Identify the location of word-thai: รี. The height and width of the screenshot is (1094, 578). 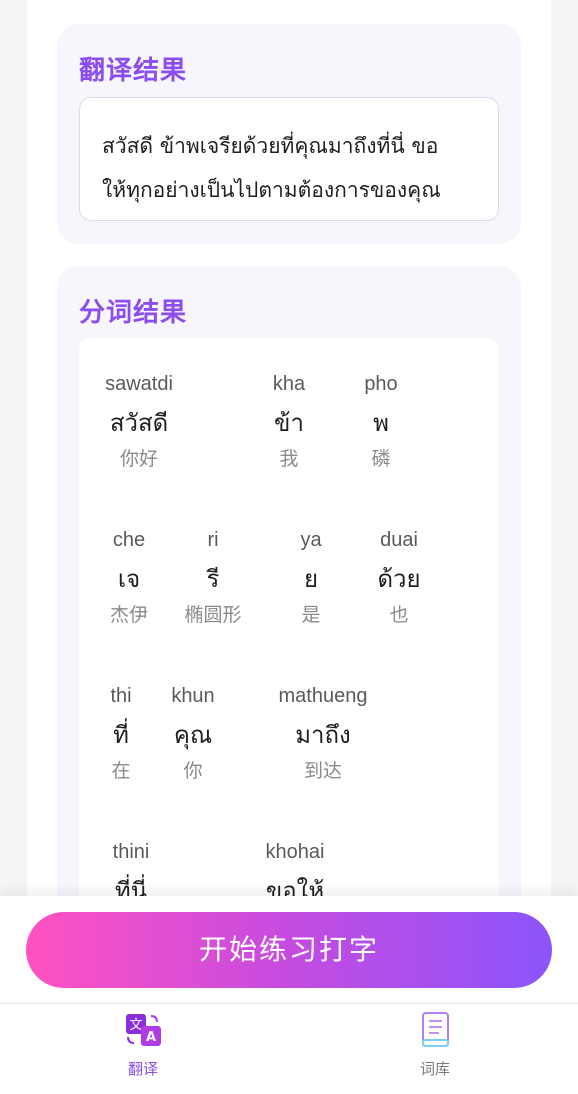
(213, 579).